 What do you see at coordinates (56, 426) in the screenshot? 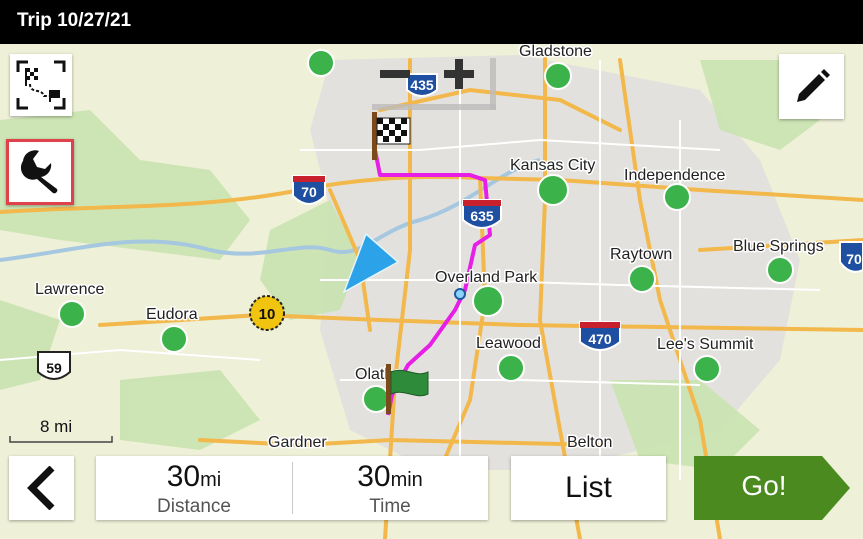
I see `svg-text: 8 mi` at bounding box center [56, 426].